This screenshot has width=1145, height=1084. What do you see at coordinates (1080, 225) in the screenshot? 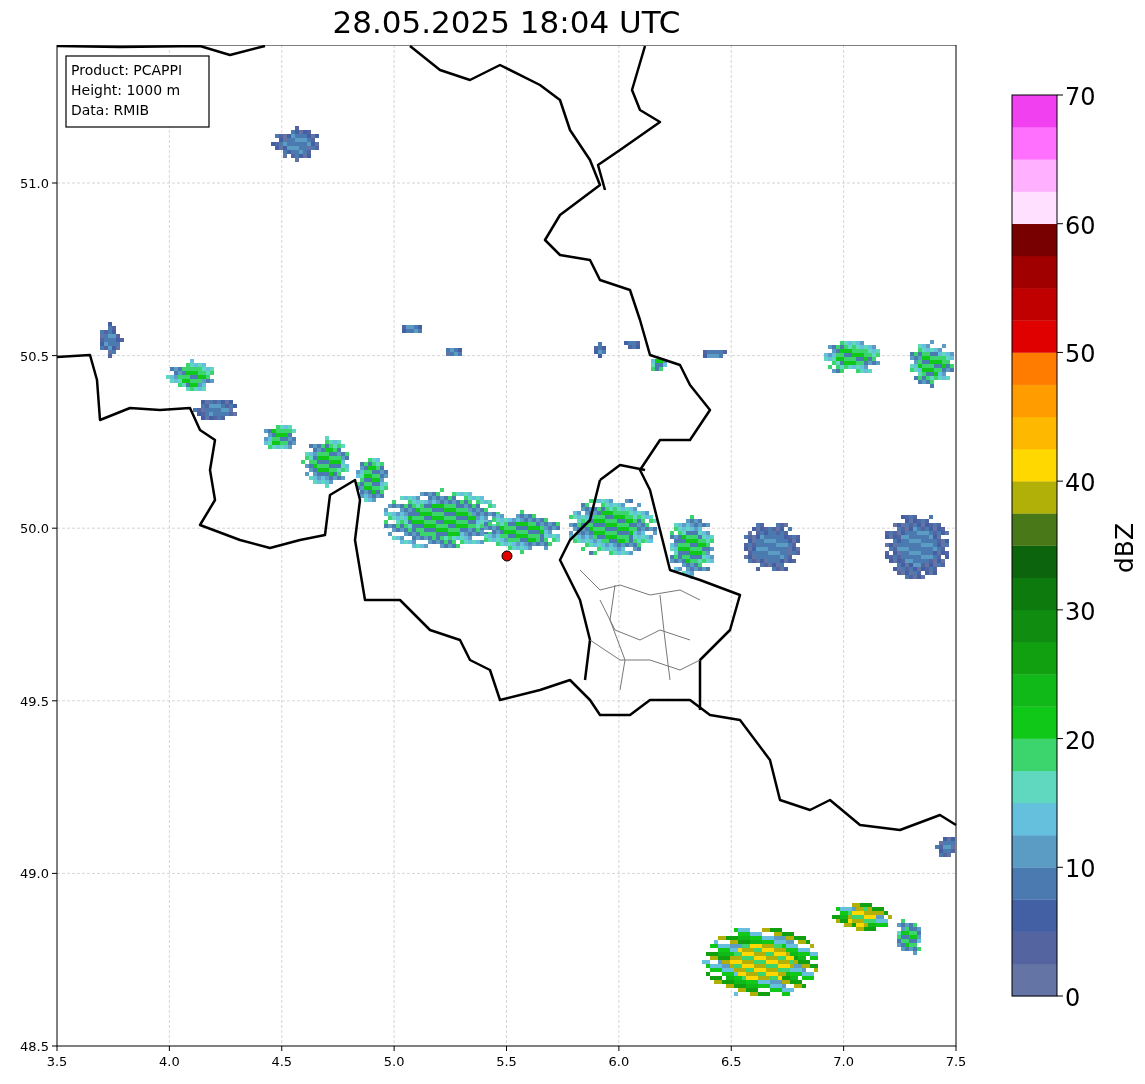
I see `colorbar-tick-label: 60` at bounding box center [1080, 225].